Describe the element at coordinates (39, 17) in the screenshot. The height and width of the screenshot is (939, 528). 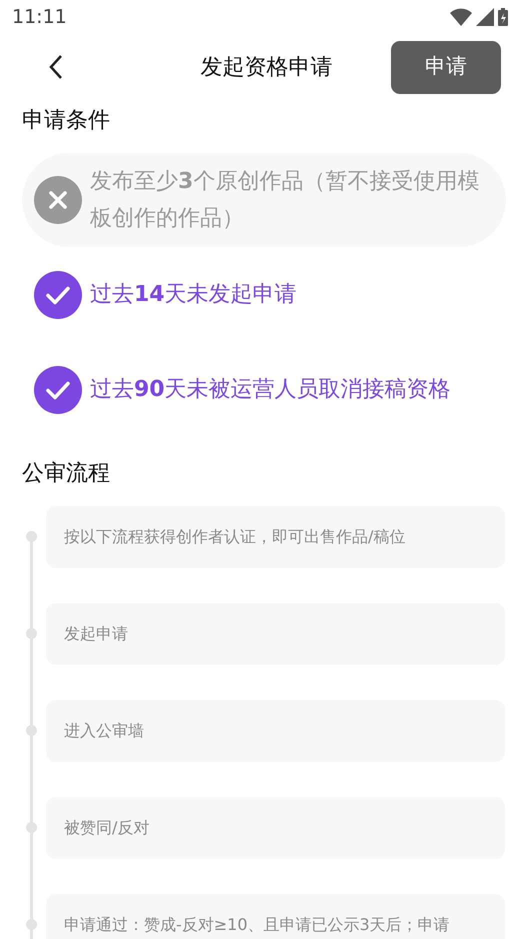
I see `status-time: 11:11` at that location.